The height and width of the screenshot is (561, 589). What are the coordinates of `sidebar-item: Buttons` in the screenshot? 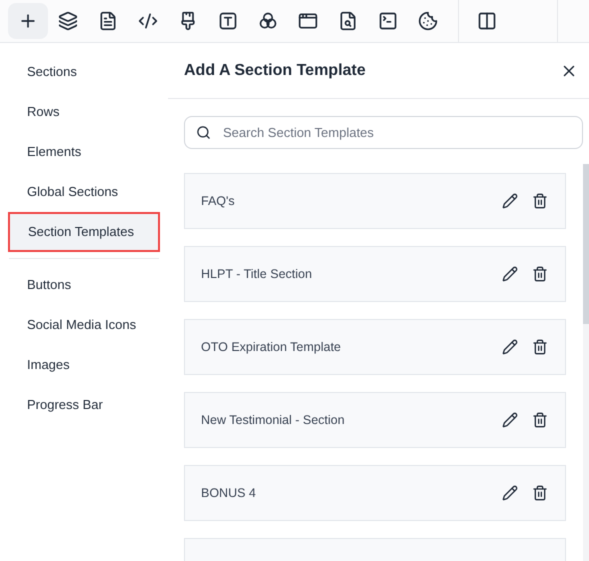 It's located at (84, 285).